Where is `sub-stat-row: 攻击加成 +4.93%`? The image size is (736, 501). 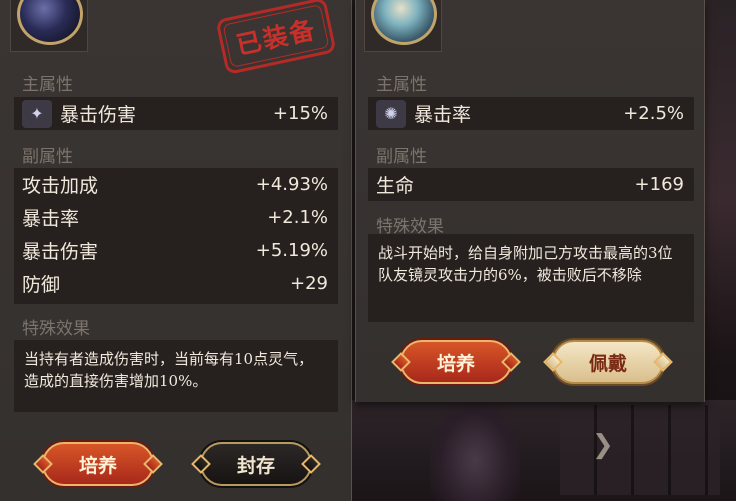 sub-stat-row: 攻击加成 +4.93% is located at coordinates (176, 184).